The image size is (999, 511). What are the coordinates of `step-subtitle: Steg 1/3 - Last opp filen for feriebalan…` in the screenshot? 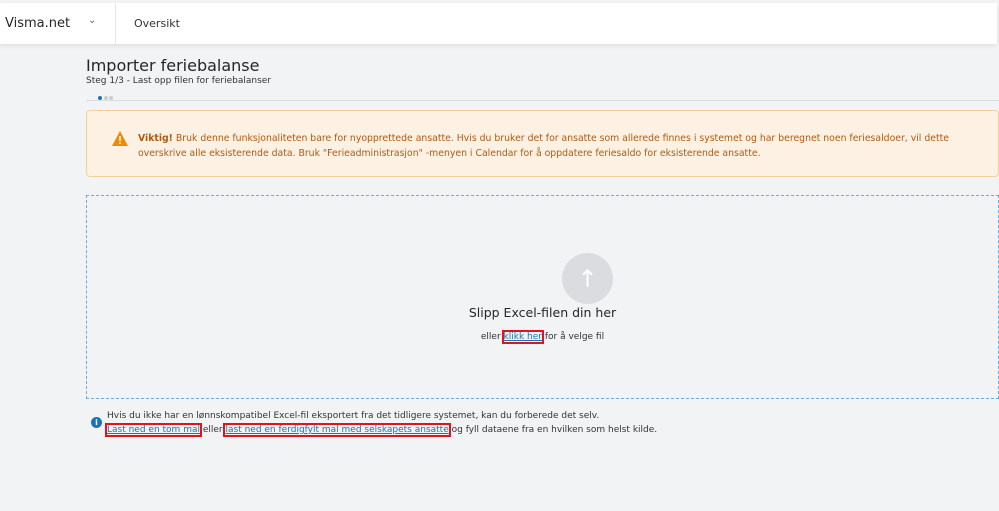 It's located at (179, 81).